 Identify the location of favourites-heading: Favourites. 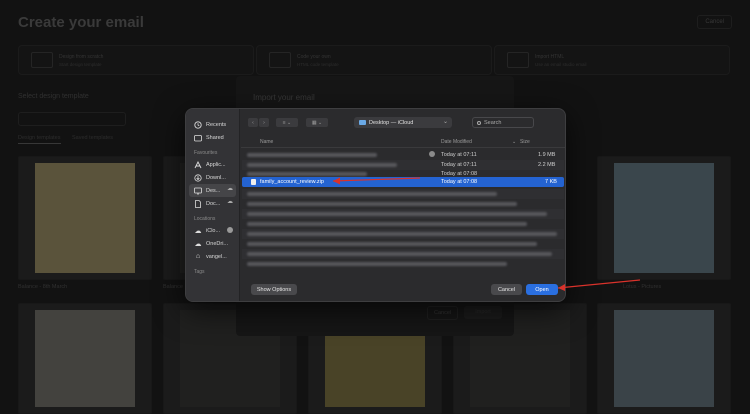
(206, 153).